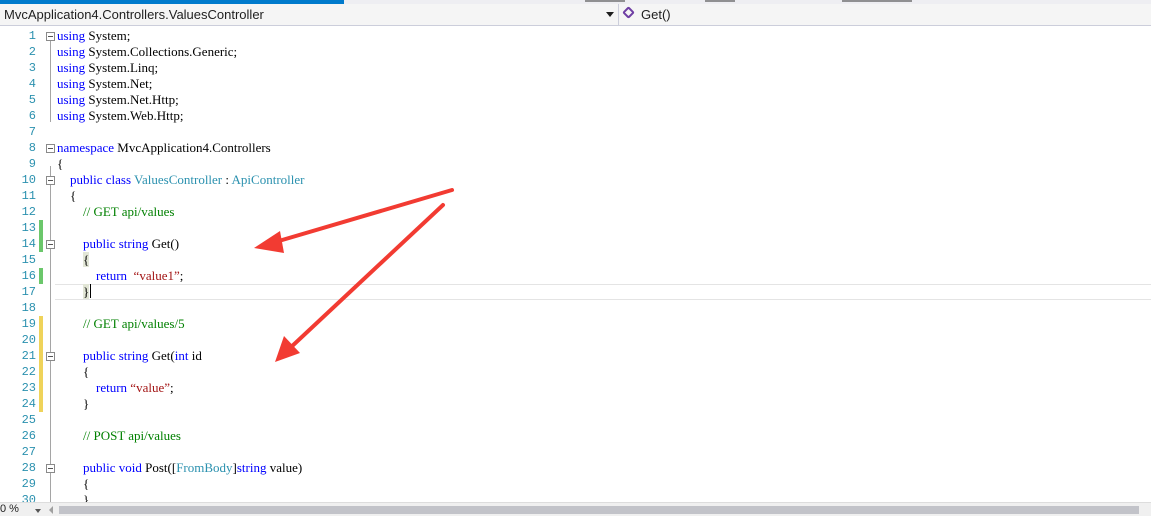  What do you see at coordinates (28, 276) in the screenshot?
I see `line-number: 16` at bounding box center [28, 276].